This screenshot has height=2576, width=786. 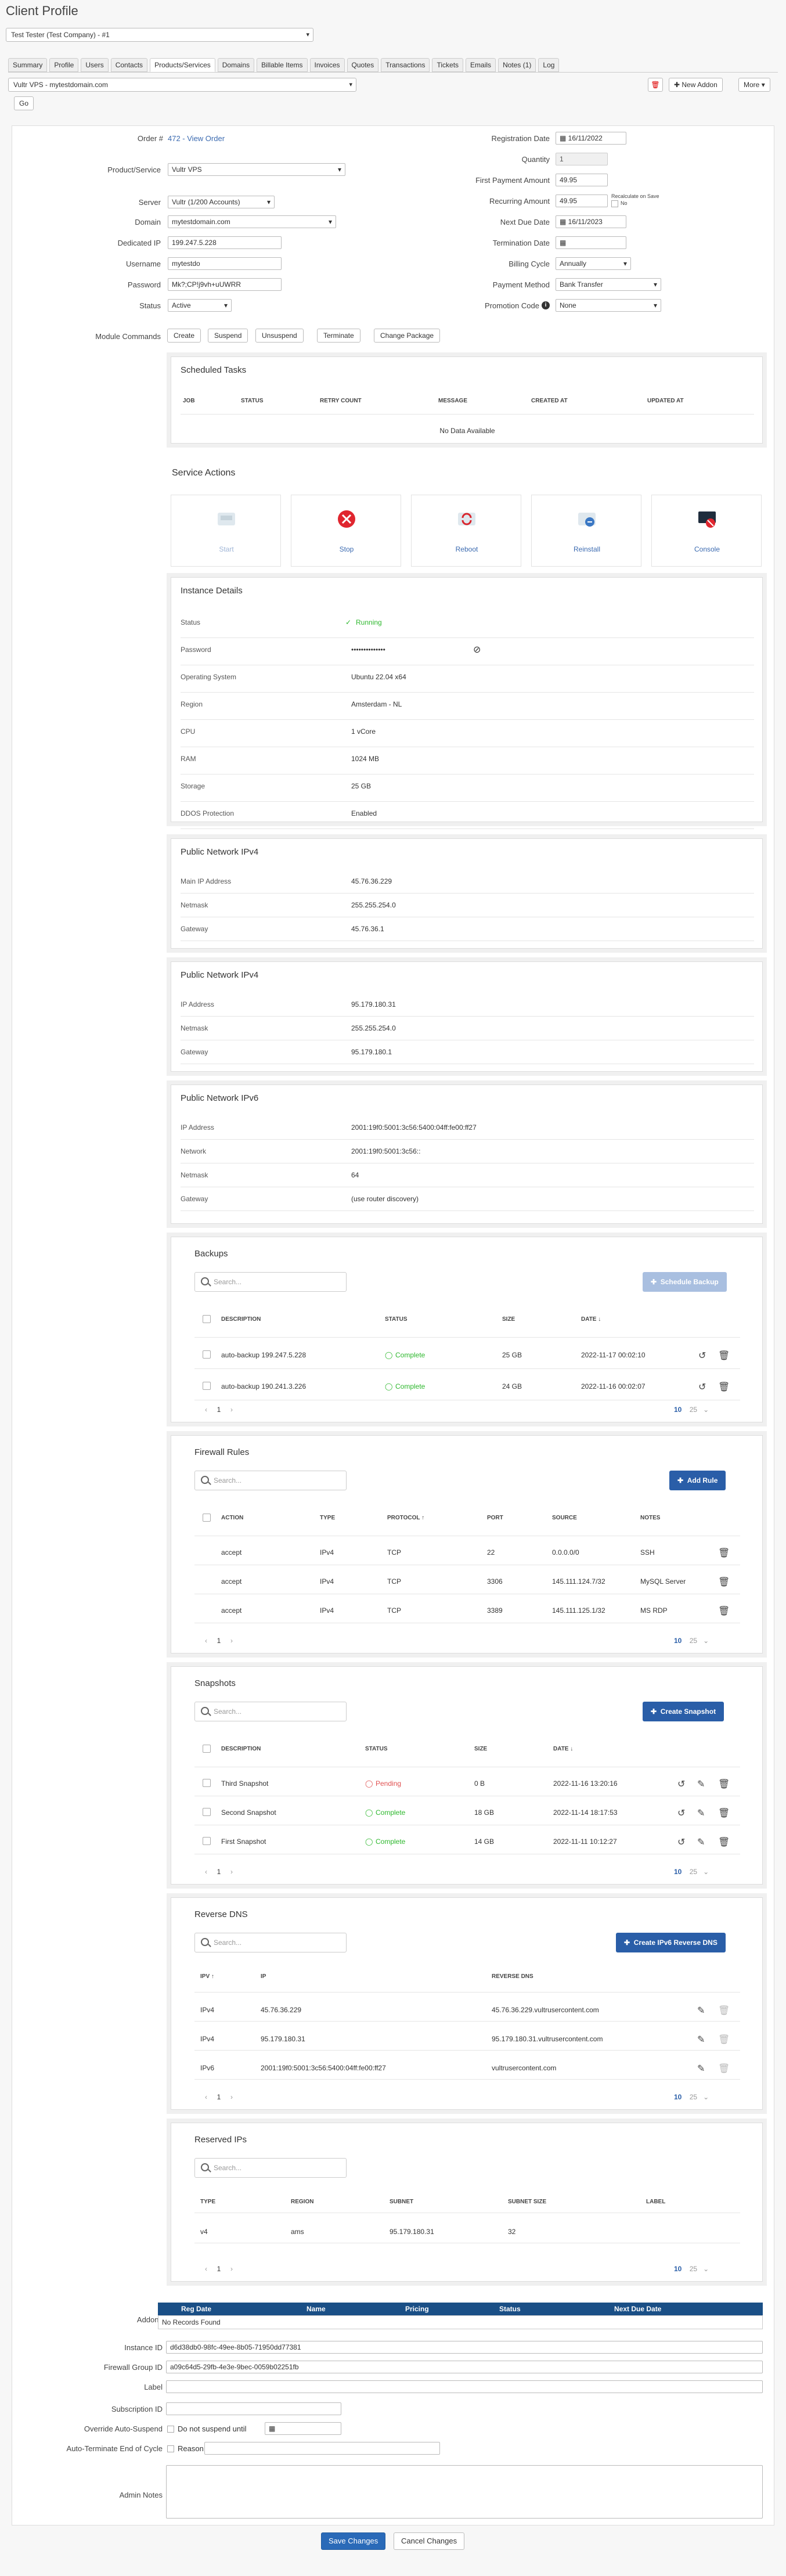 What do you see at coordinates (256, 169) in the screenshot?
I see `product-select: Vultr VPS ▾` at bounding box center [256, 169].